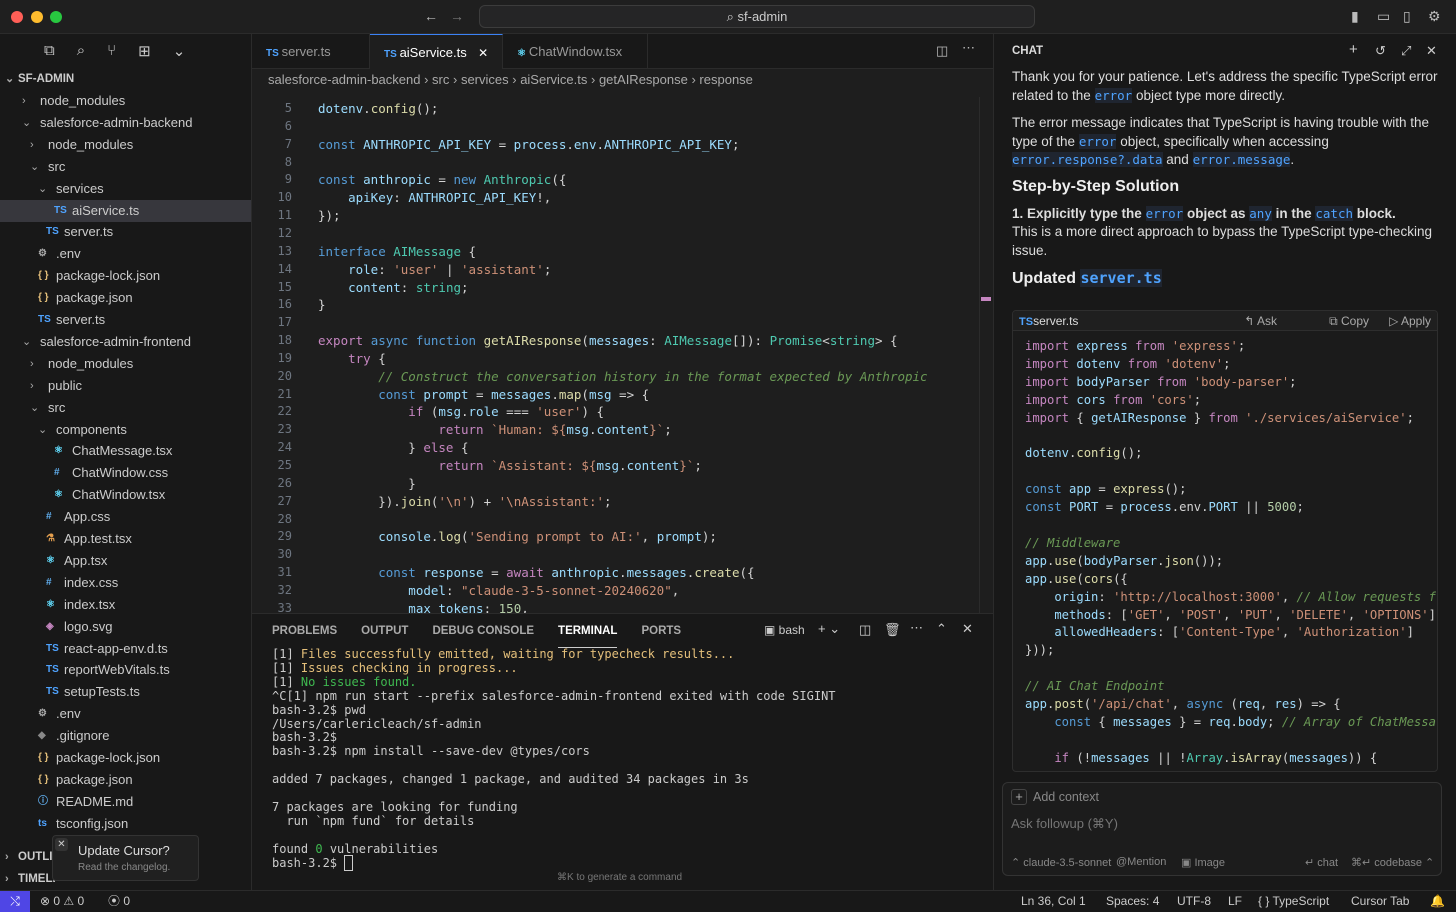 The height and width of the screenshot is (912, 1456). I want to click on close-window-button, so click(17, 17).